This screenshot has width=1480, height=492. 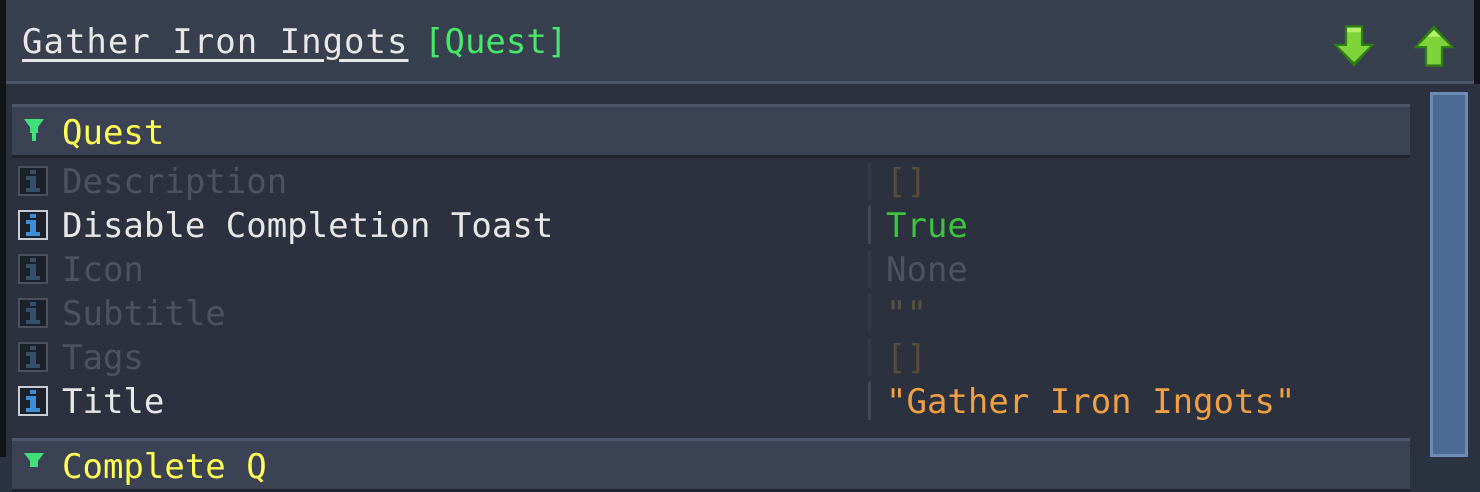 I want to click on property-name: Disable Completion Toast, so click(x=308, y=226).